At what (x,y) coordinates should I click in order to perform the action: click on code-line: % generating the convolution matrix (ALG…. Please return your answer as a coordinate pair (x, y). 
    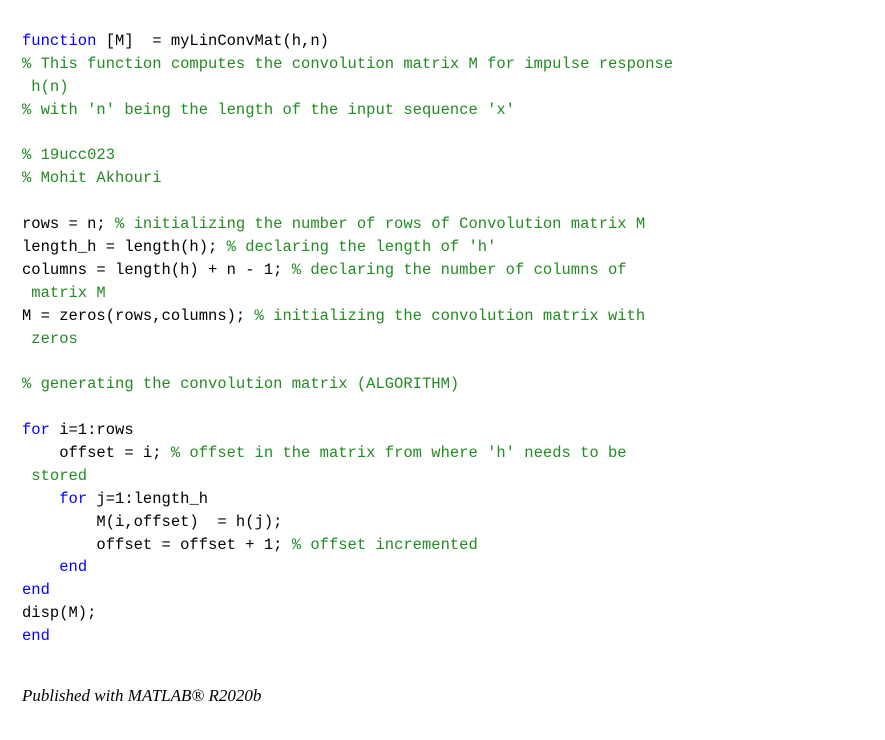
    Looking at the image, I should click on (347, 384).